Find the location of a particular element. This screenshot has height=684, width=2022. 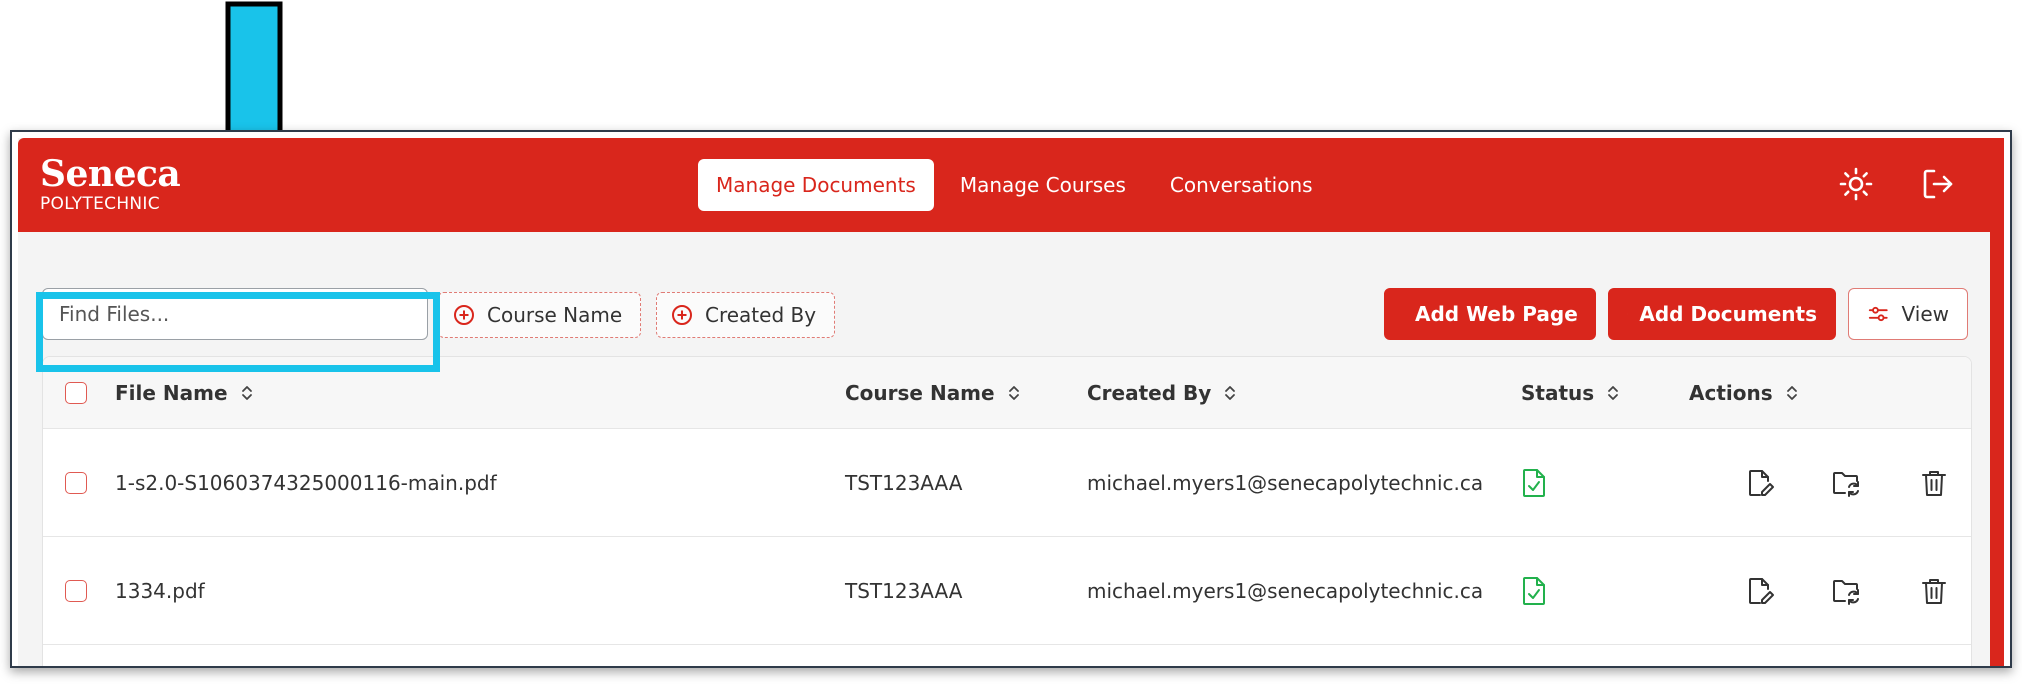

column-header-course-name: Course Name is located at coordinates (933, 392).